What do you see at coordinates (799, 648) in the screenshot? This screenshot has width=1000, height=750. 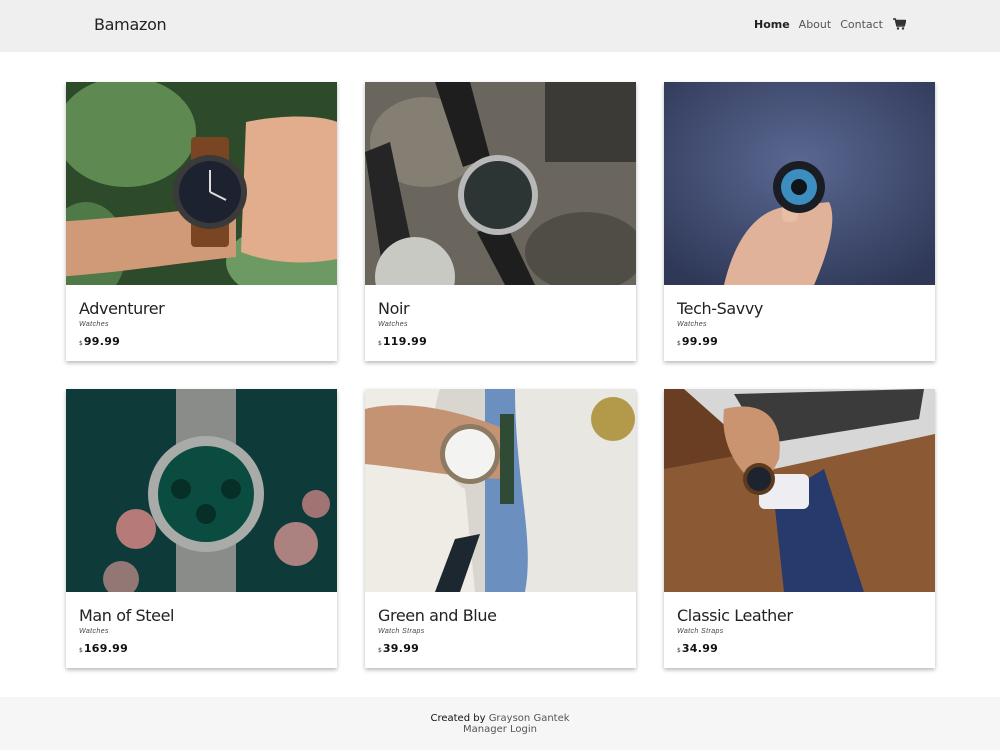 I see `product-price: $ 34.99` at bounding box center [799, 648].